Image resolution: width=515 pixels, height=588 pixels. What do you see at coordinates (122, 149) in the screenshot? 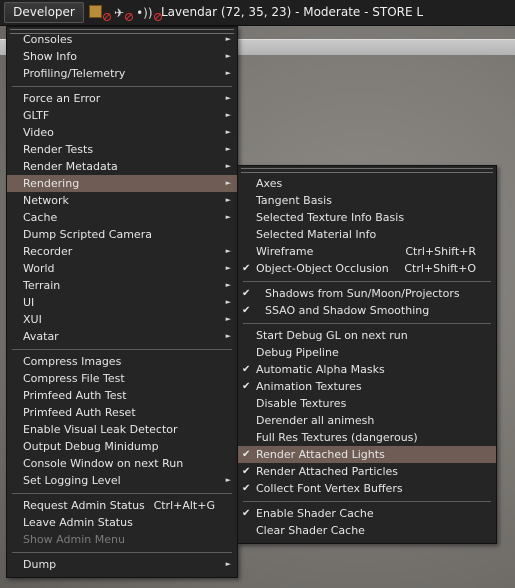
I see `menu-item-render-tests: Render Tests ►` at bounding box center [122, 149].